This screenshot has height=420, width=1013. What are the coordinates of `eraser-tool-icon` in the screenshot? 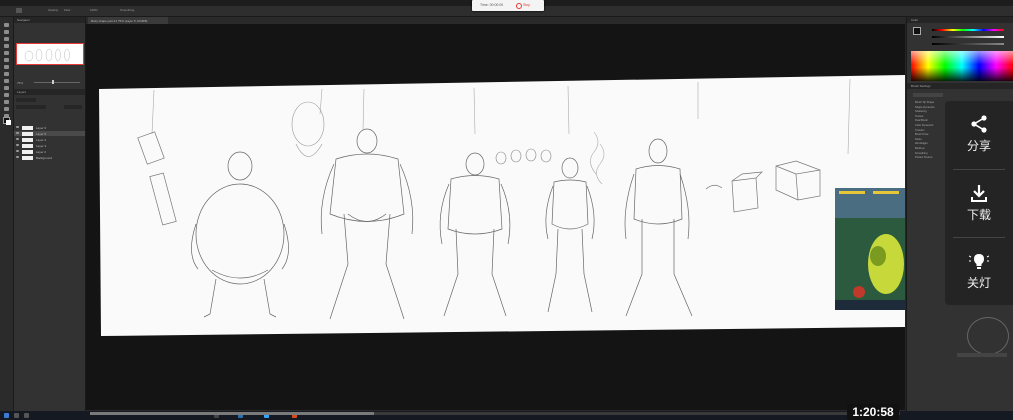 It's located at (6, 88).